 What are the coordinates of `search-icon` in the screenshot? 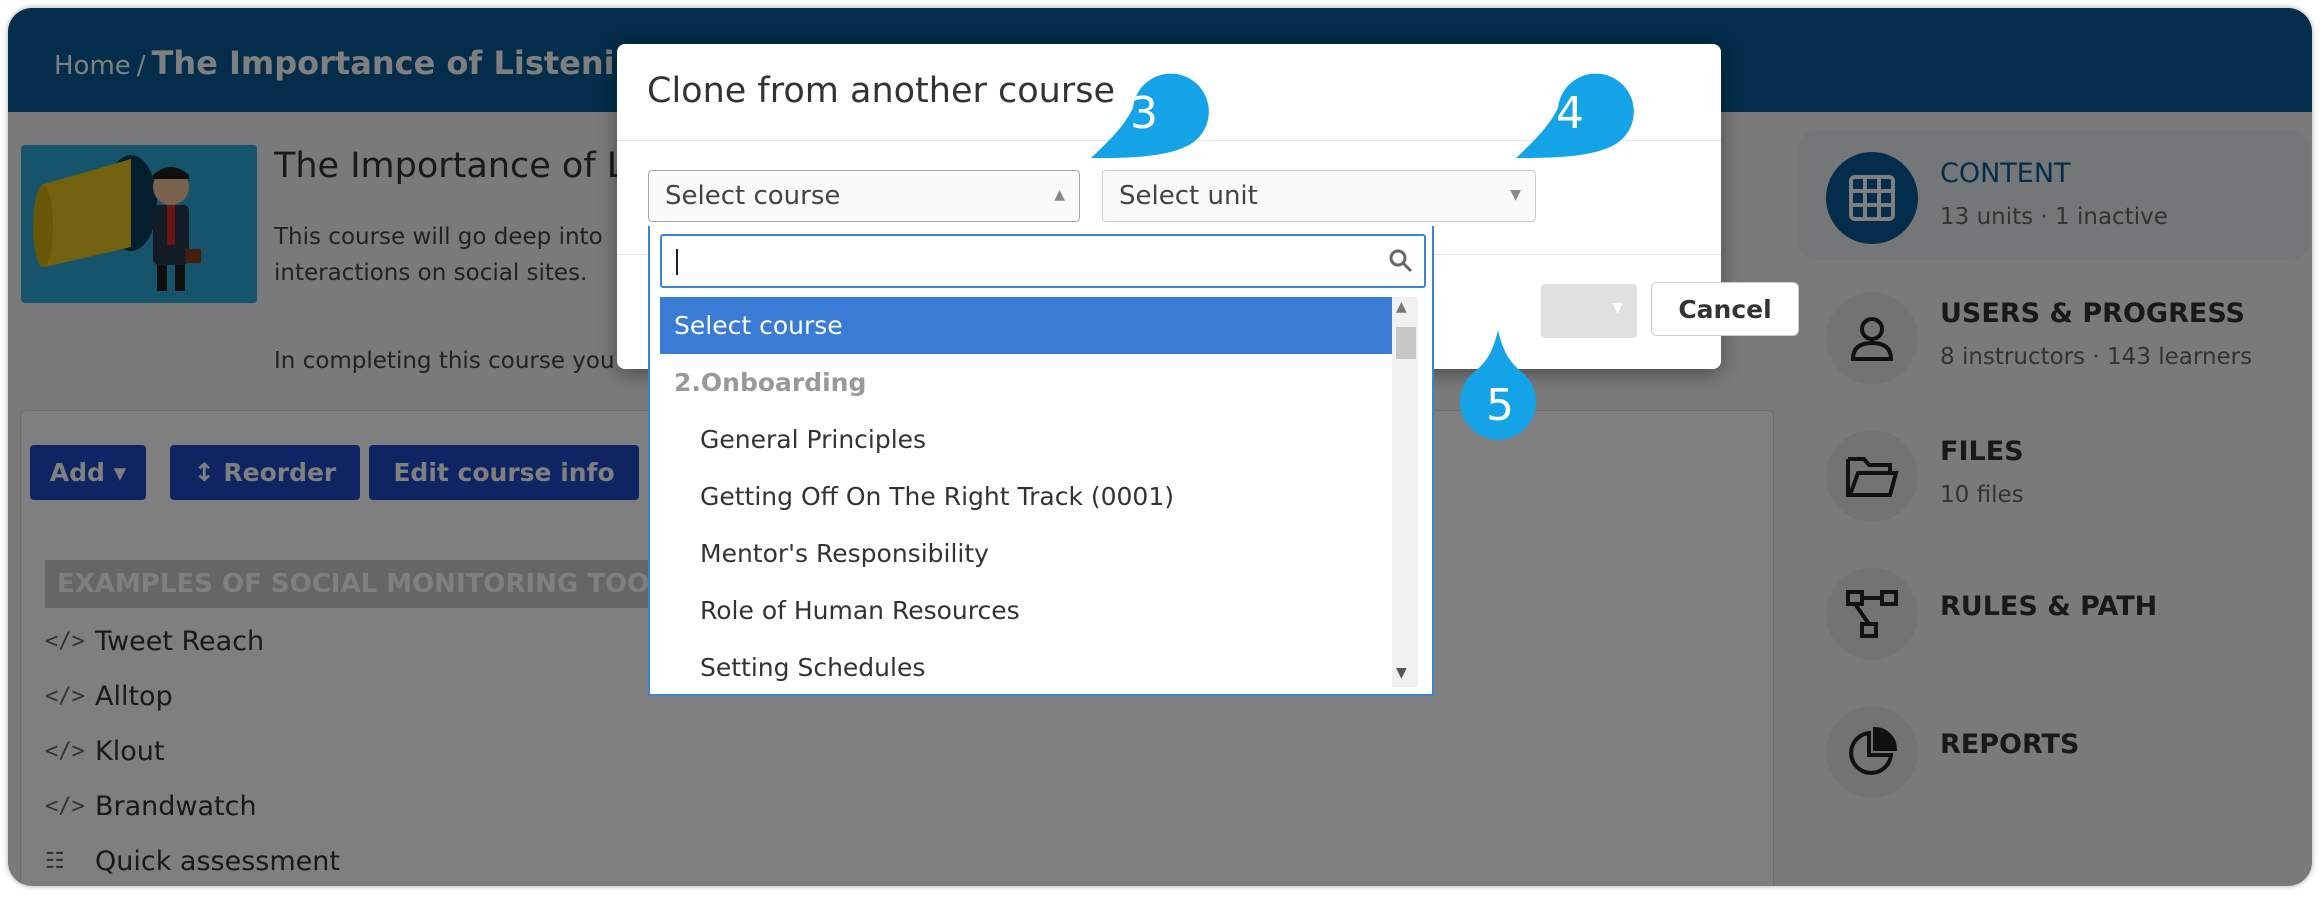 It's located at (1401, 261).